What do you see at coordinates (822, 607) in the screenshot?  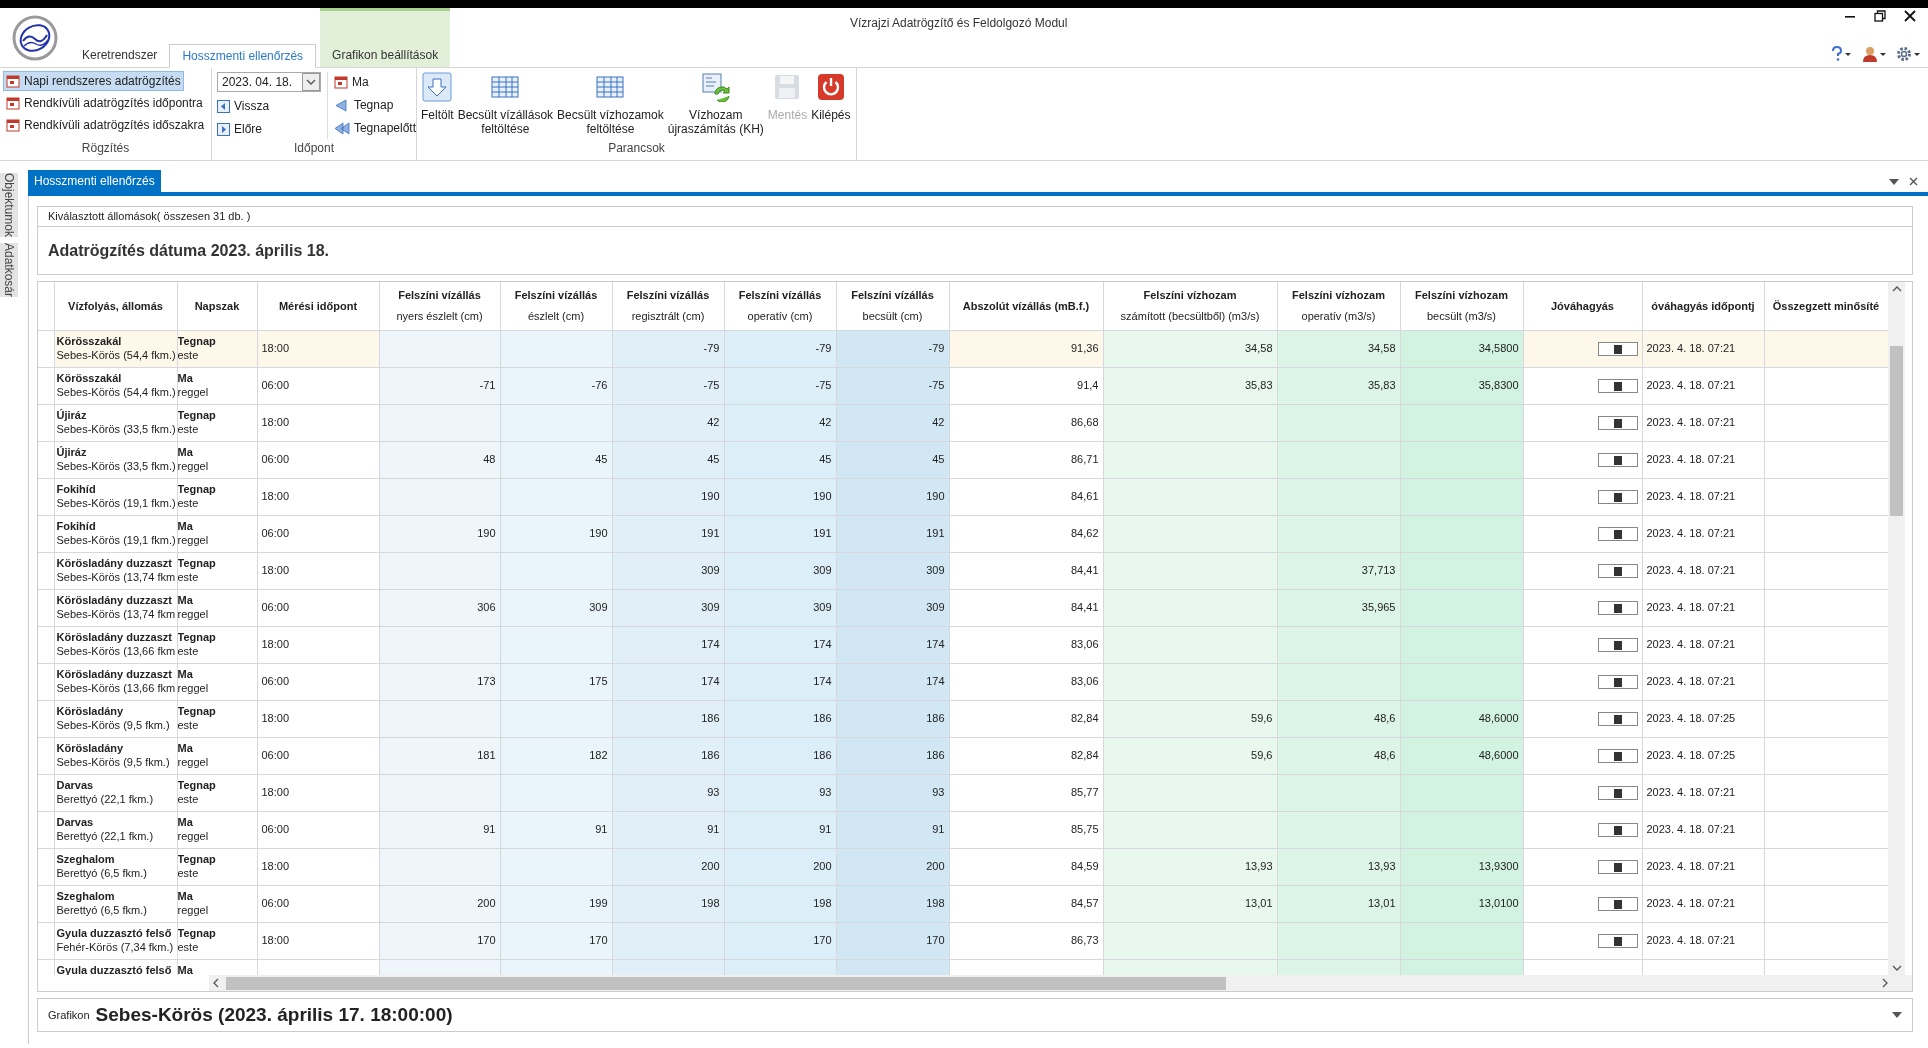 I see `table-cell: 309` at bounding box center [822, 607].